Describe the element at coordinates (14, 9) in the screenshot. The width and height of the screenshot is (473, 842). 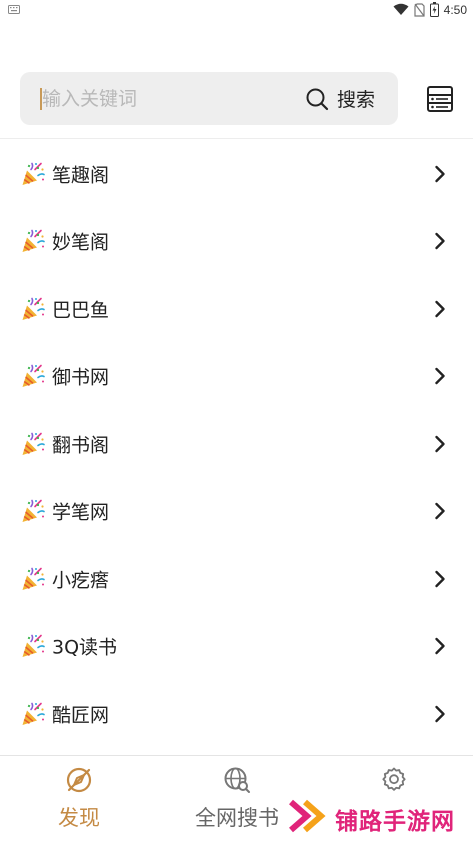
I see `keyboard-icon` at that location.